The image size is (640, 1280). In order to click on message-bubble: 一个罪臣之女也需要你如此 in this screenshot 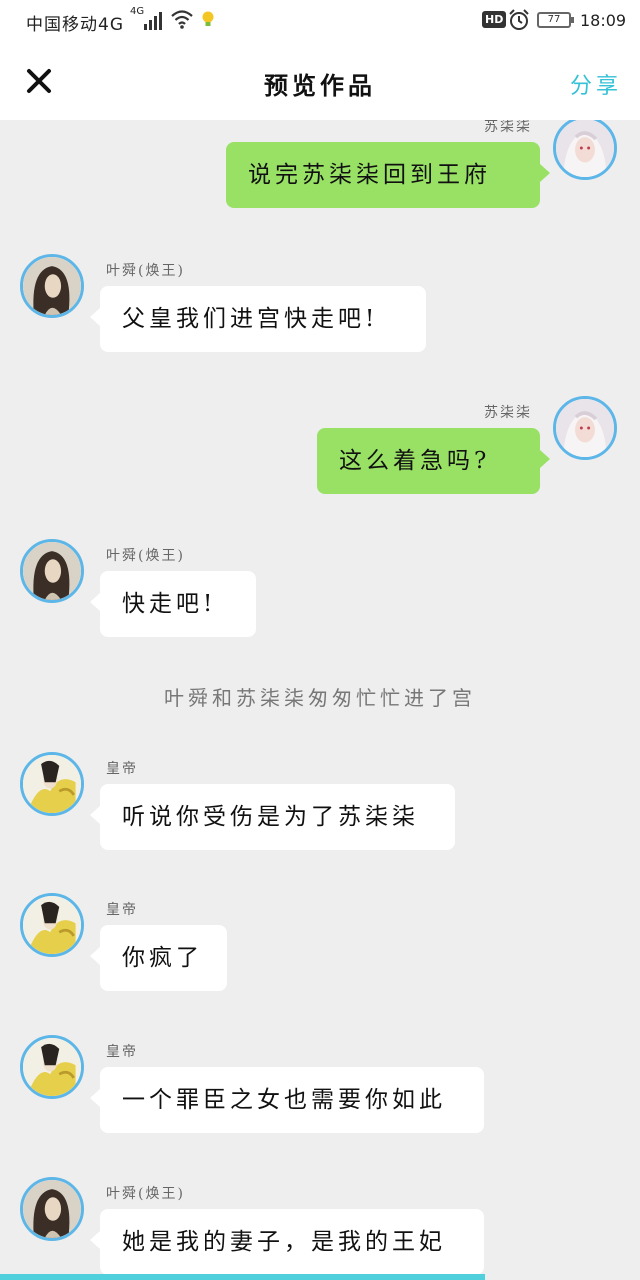, I will do `click(287, 1100)`.